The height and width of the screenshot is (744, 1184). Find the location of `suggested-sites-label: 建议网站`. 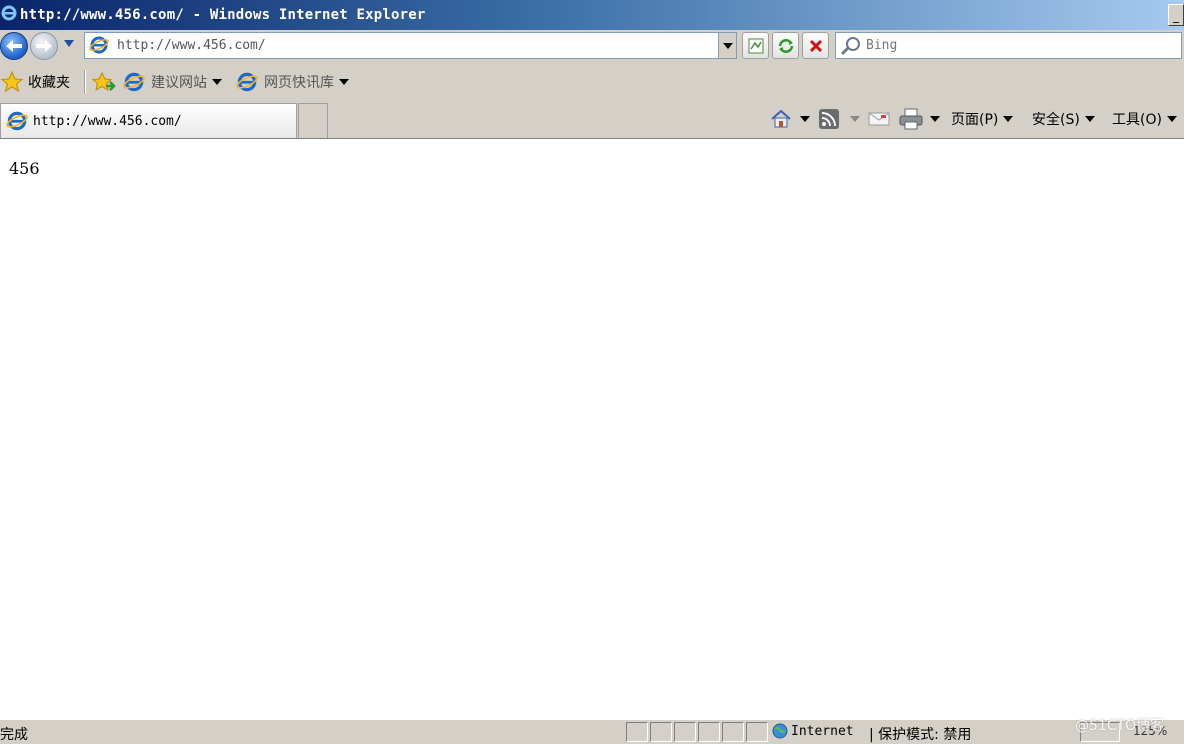

suggested-sites-label: 建议网站 is located at coordinates (179, 83).